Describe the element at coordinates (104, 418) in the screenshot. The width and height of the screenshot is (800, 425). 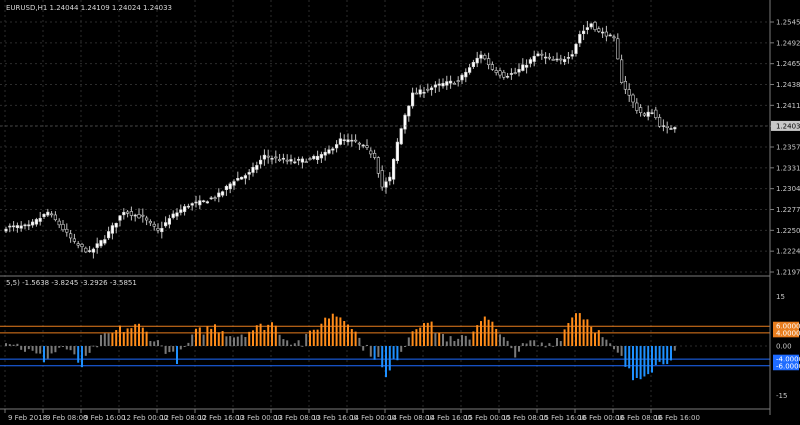
I see `time-tick-label: 9 Feb 16:00` at that location.